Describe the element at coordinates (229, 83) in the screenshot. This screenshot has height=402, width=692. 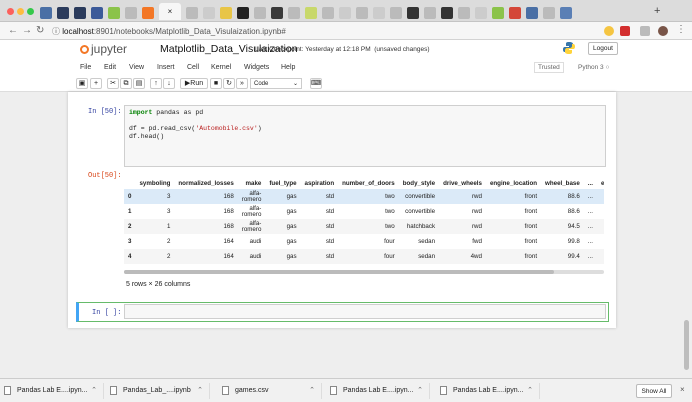
I see `restart-icon: ↻` at that location.